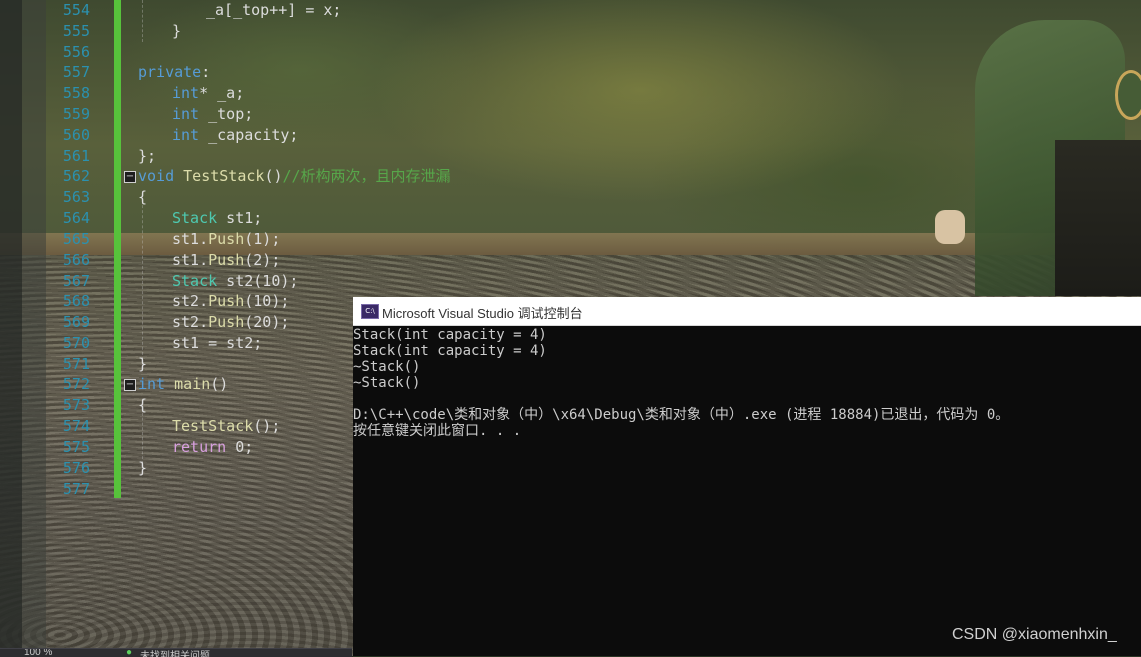 This screenshot has height=657, width=1141. What do you see at coordinates (747, 311) in the screenshot?
I see `console-titlebar: C:\ Microsoft Visual Studio 调试控制台` at bounding box center [747, 311].